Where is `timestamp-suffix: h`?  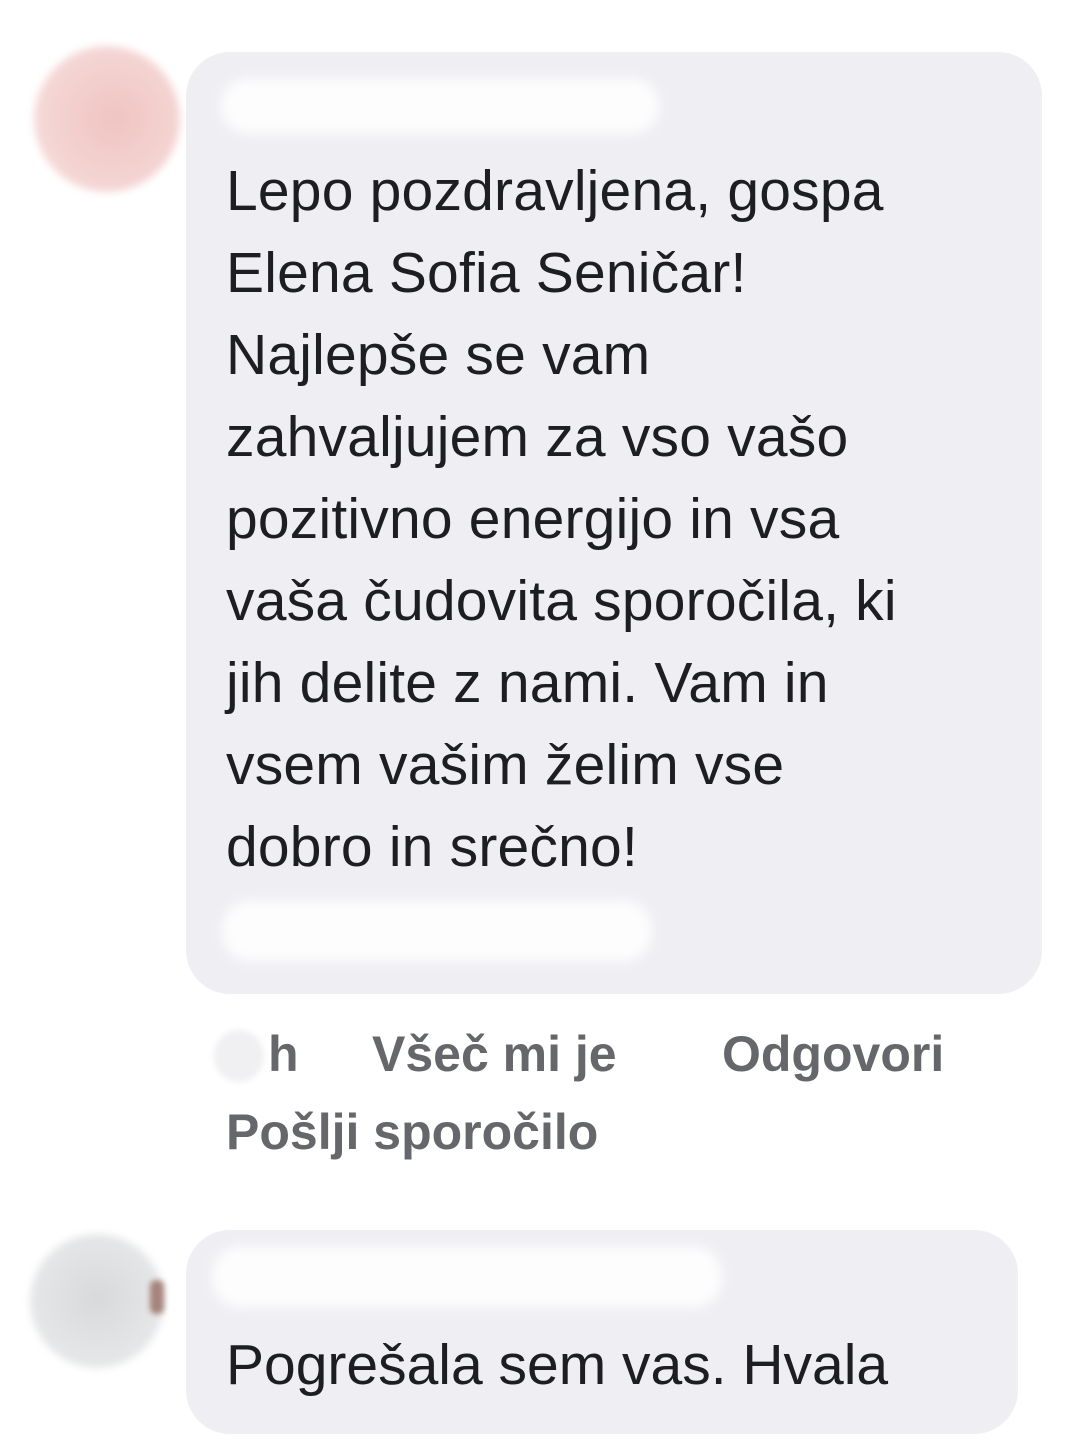 timestamp-suffix: h is located at coordinates (283, 1054).